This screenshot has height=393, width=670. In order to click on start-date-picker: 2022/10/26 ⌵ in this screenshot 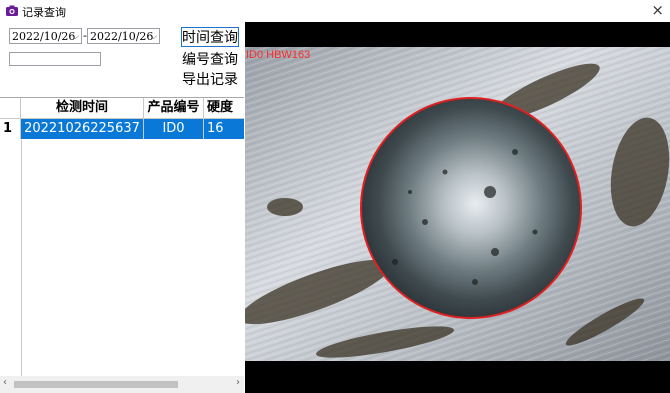, I will do `click(45, 36)`.